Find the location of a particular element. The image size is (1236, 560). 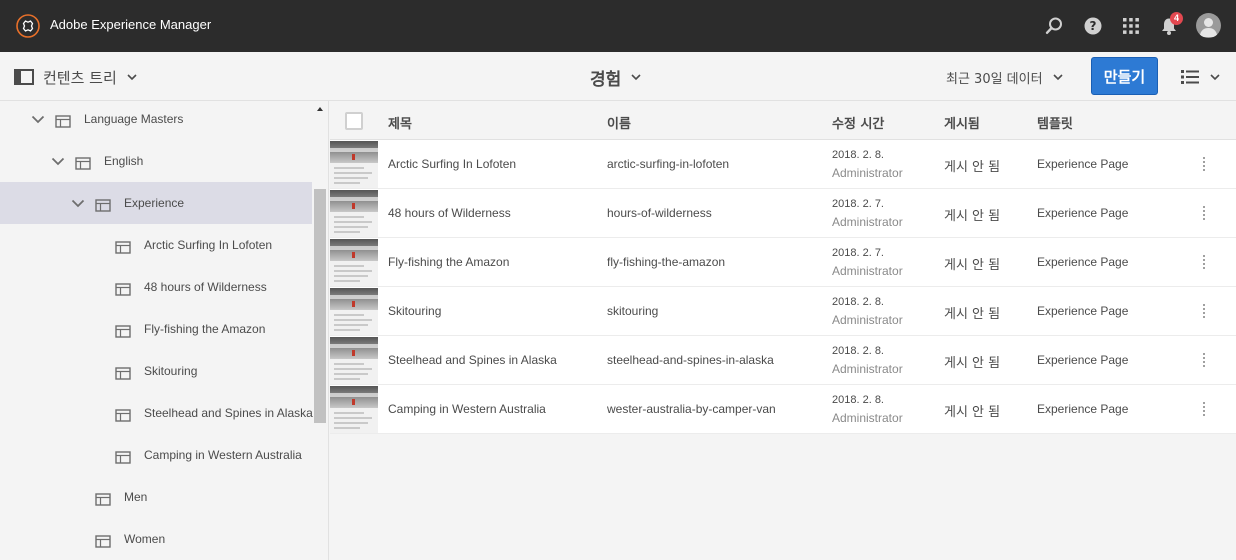

tree-item: Arctic Surfing In Lofoten is located at coordinates (156, 245).